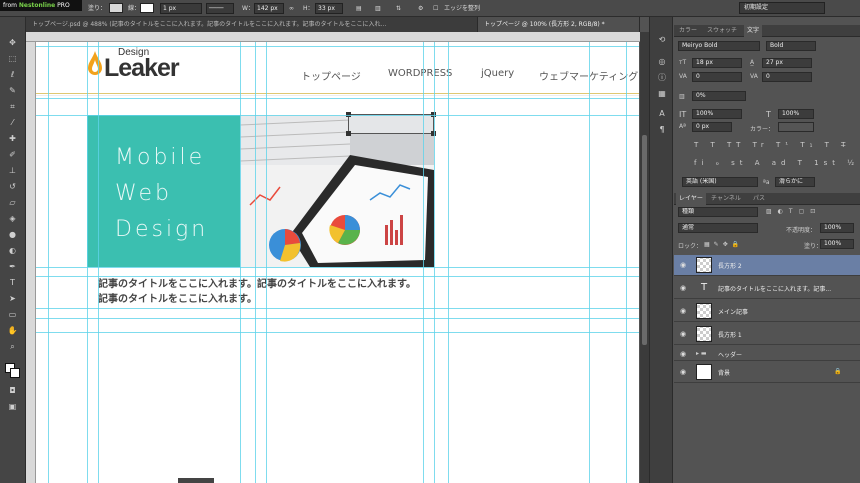 The width and height of the screenshot is (860, 483). What do you see at coordinates (12, 122) in the screenshot?
I see `eyedropper-tool-icon: ⁄` at bounding box center [12, 122].